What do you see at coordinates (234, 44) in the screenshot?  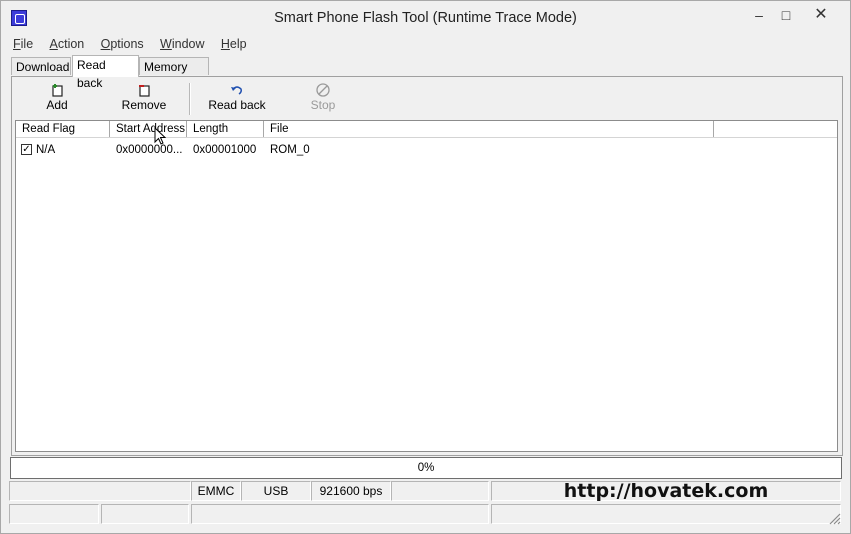 I see `menu-help: Help` at bounding box center [234, 44].